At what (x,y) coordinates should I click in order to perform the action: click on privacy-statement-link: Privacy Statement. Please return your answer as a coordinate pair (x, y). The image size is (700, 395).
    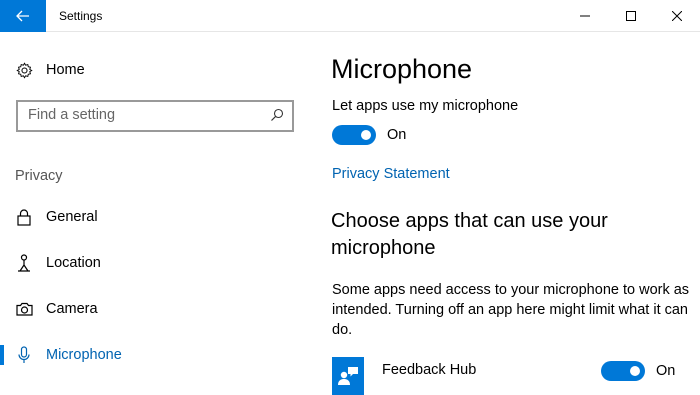
    Looking at the image, I should click on (391, 174).